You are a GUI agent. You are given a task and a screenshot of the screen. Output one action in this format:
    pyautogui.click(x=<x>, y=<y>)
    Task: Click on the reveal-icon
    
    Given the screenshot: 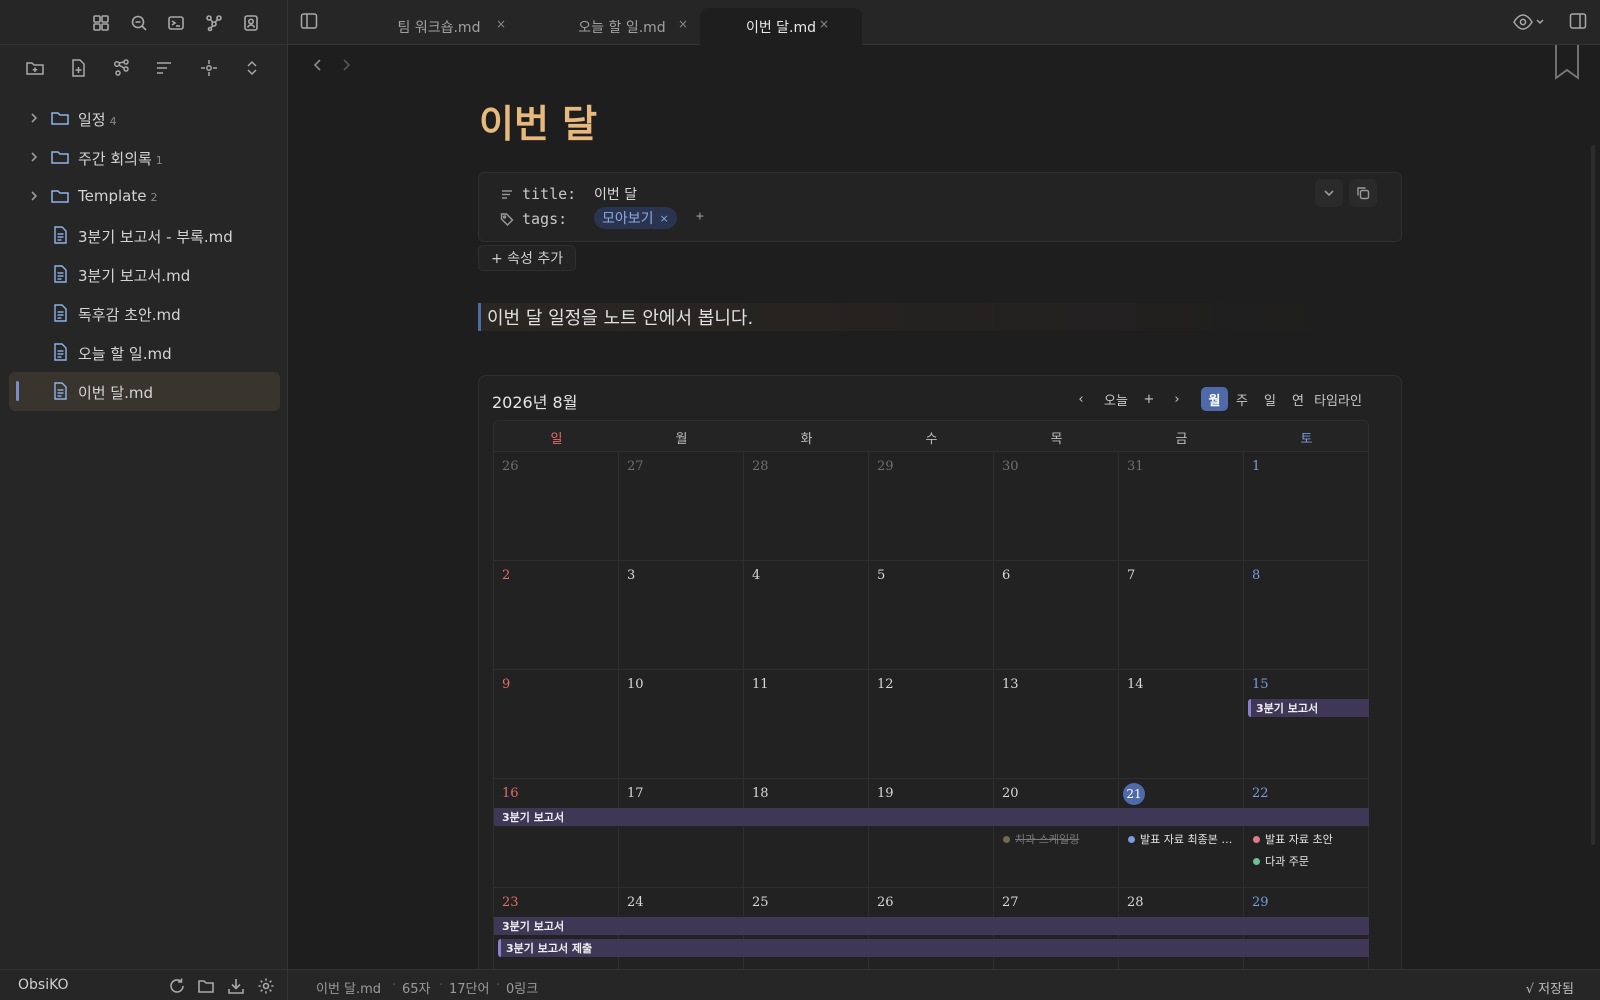 What is the action you would take?
    pyautogui.click(x=209, y=68)
    